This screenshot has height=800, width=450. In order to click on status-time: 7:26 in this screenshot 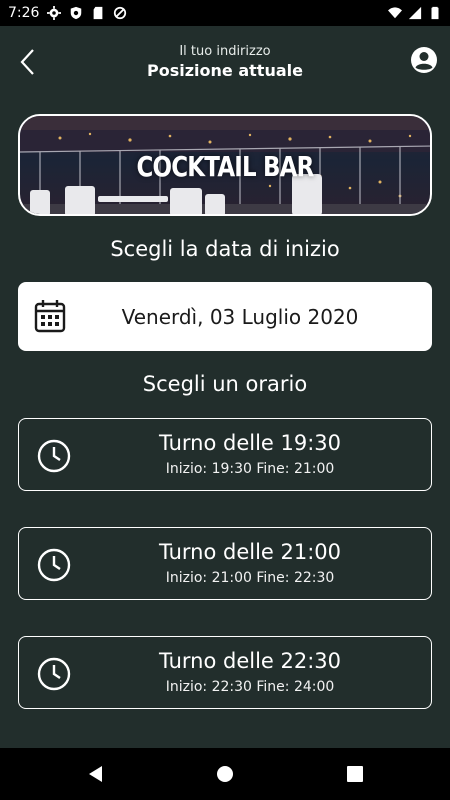, I will do `click(24, 13)`.